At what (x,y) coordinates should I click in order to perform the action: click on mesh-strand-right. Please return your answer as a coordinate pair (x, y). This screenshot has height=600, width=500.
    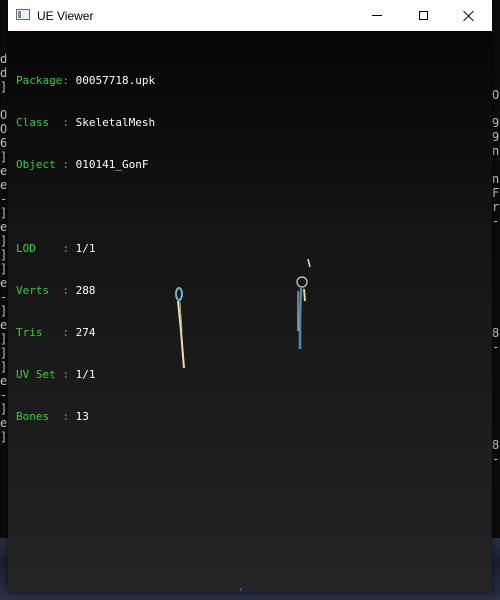
    Looking at the image, I should click on (303, 303).